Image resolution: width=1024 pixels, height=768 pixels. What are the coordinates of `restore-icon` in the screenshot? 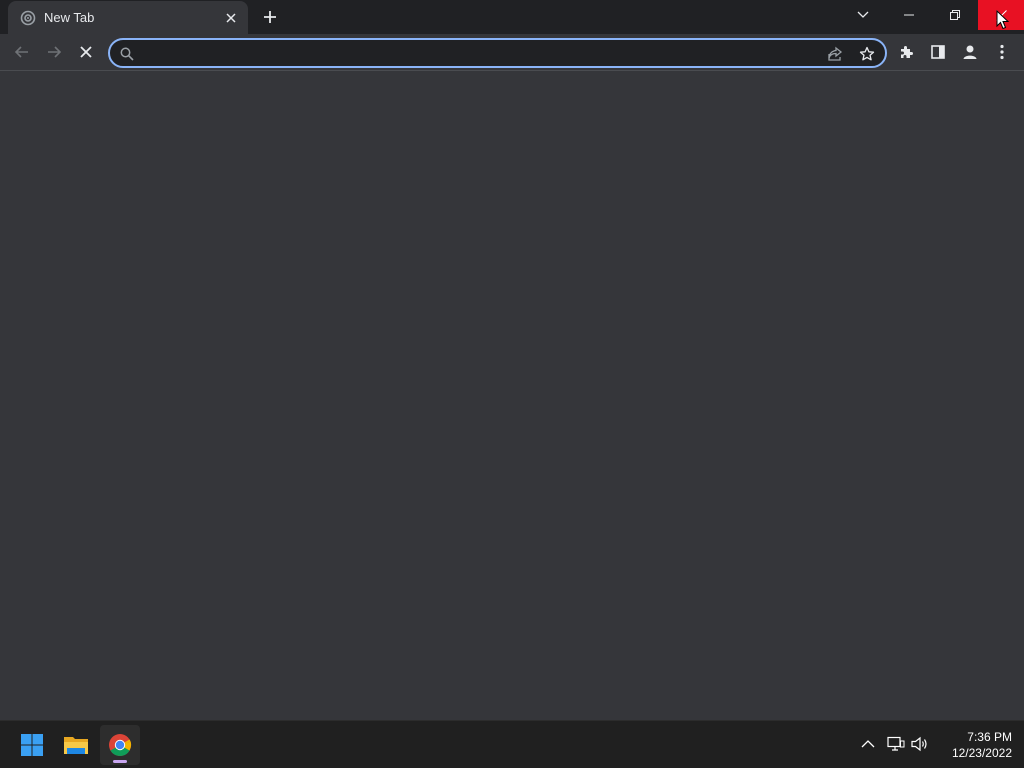 It's located at (955, 15).